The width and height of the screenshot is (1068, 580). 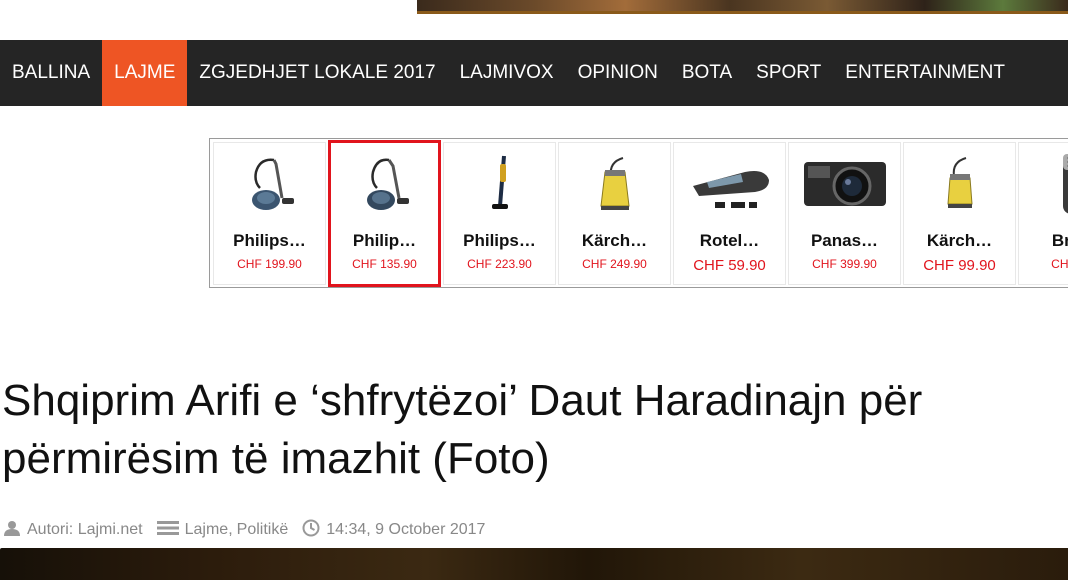 I want to click on author-meta: Autori: Lajmi.net, so click(x=73, y=530).